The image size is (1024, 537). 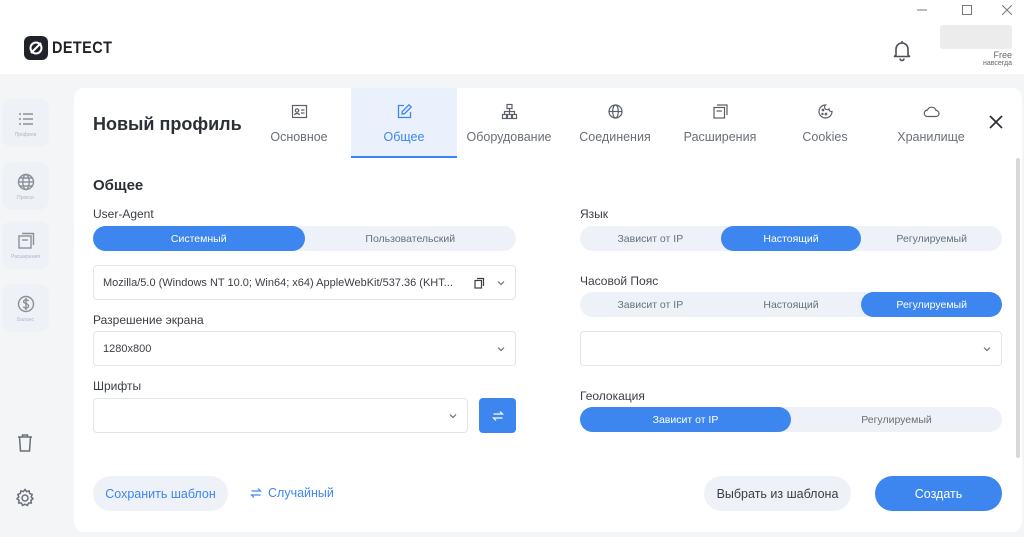 I want to click on tab-label: Расширения, so click(x=720, y=137).